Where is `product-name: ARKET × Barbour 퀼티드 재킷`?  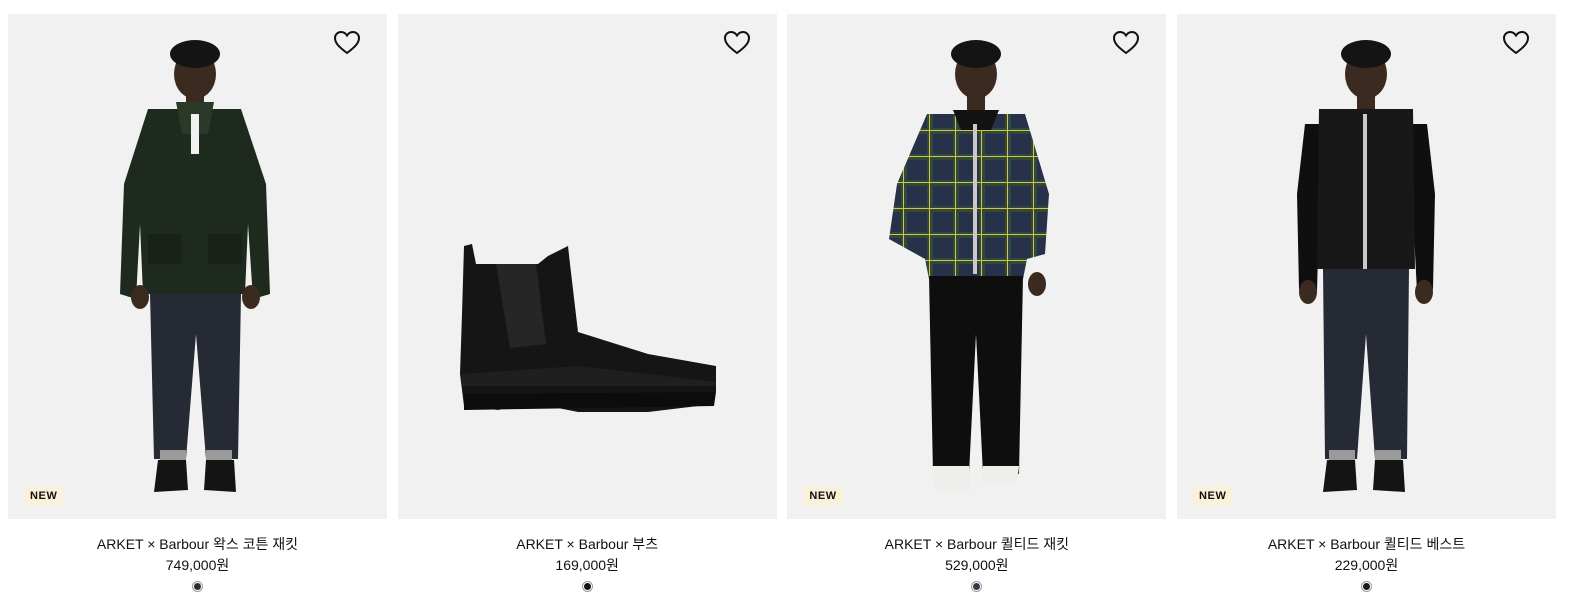
product-name: ARKET × Barbour 퀼티드 재킷 is located at coordinates (977, 544).